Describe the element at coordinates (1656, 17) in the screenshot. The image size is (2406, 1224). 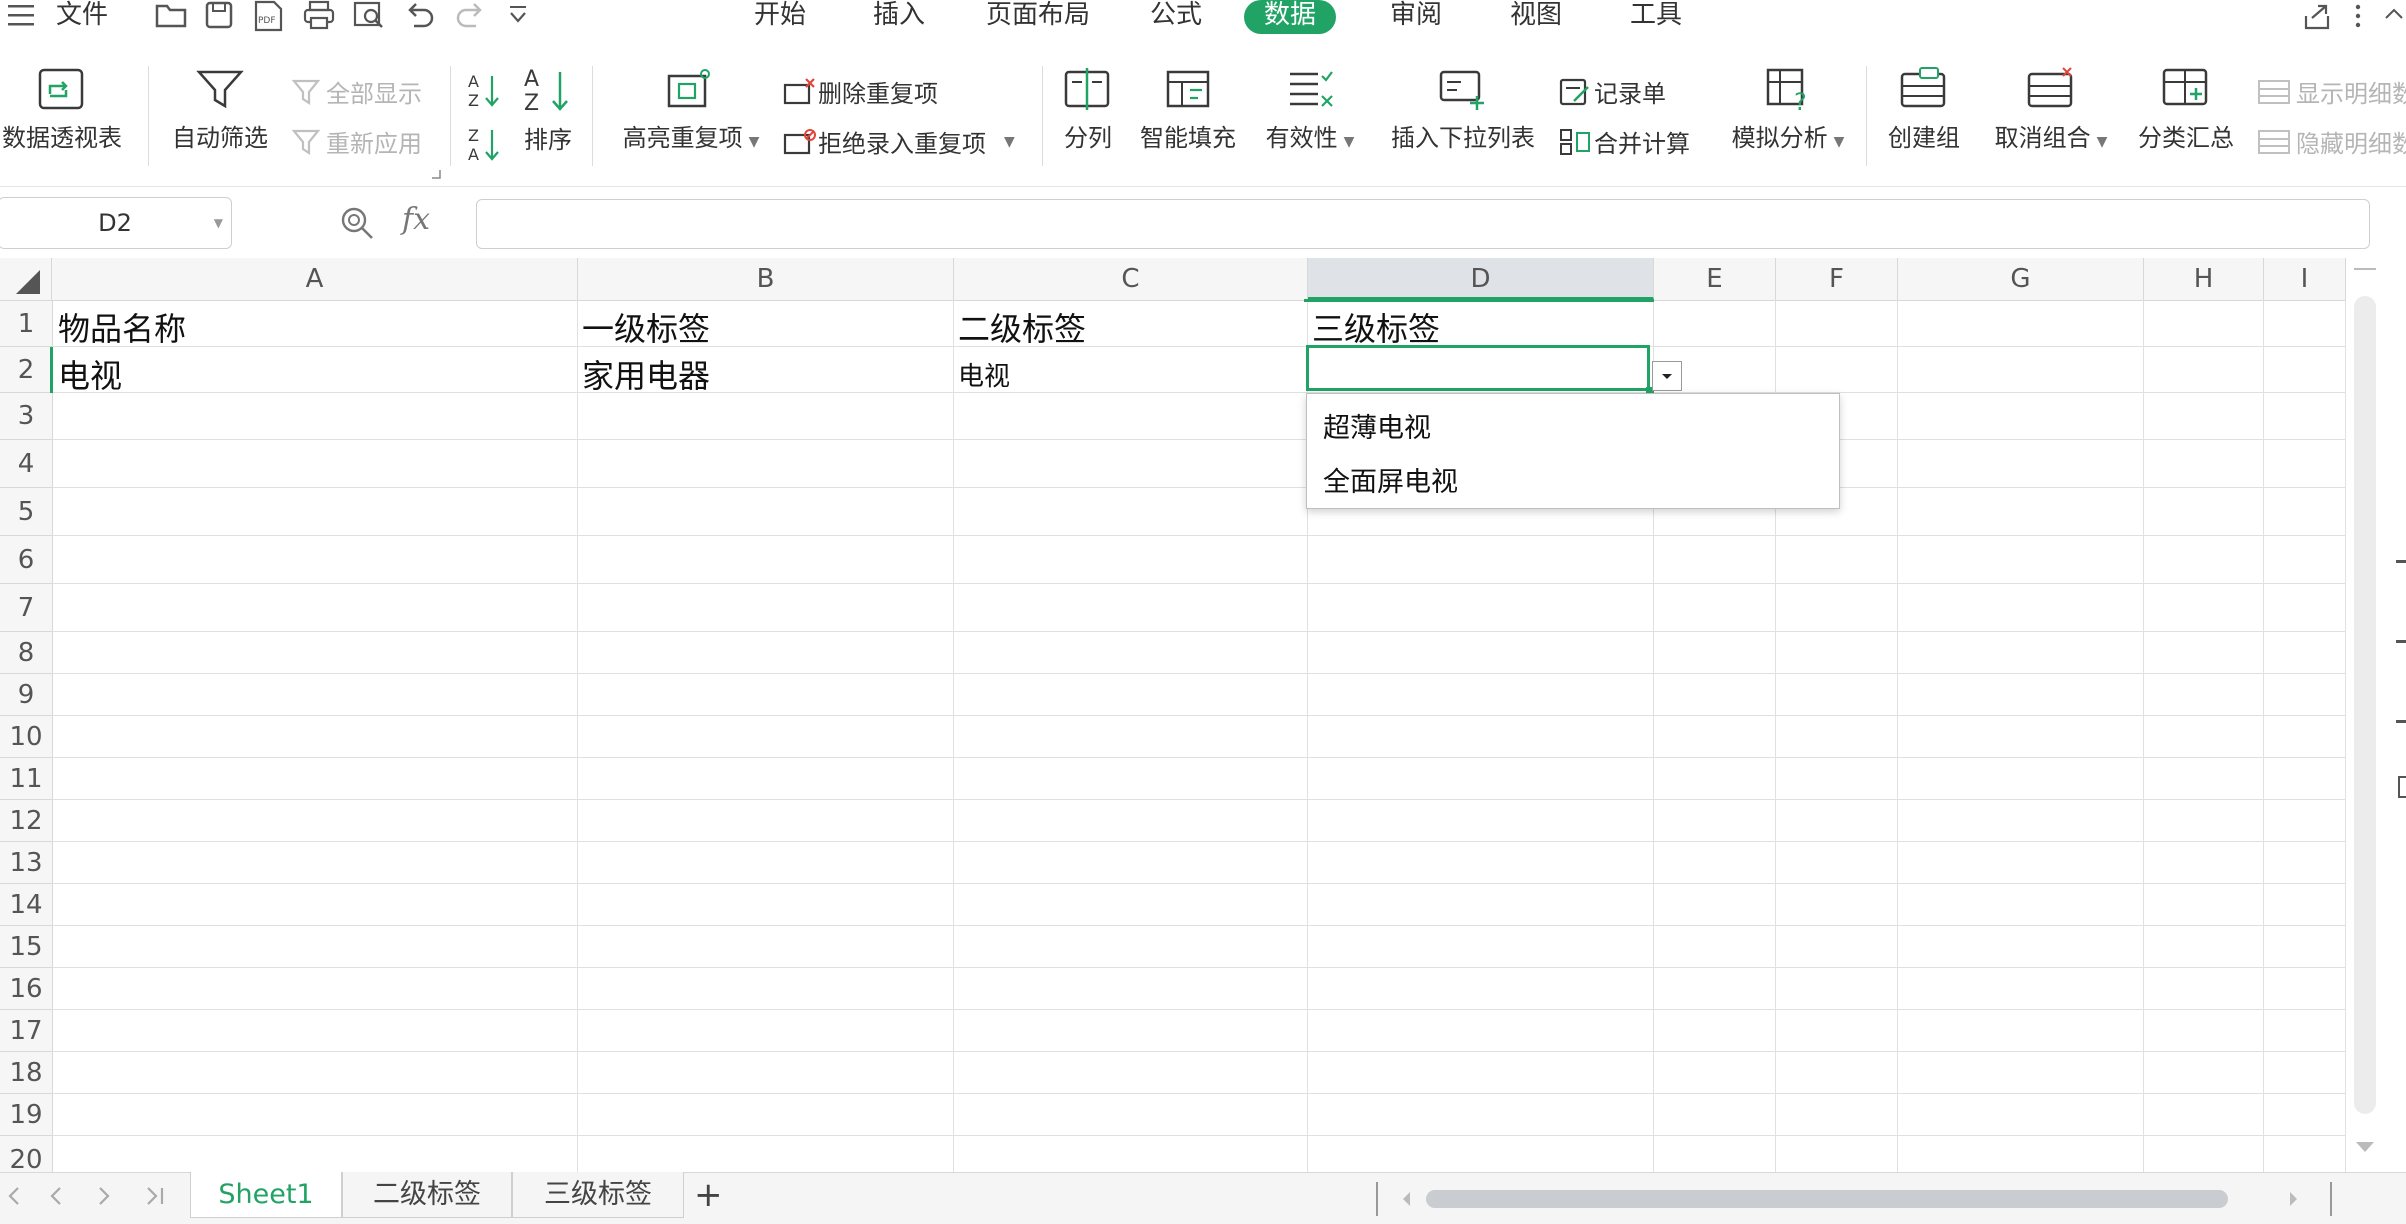
I see `tab-tools: 工具` at that location.